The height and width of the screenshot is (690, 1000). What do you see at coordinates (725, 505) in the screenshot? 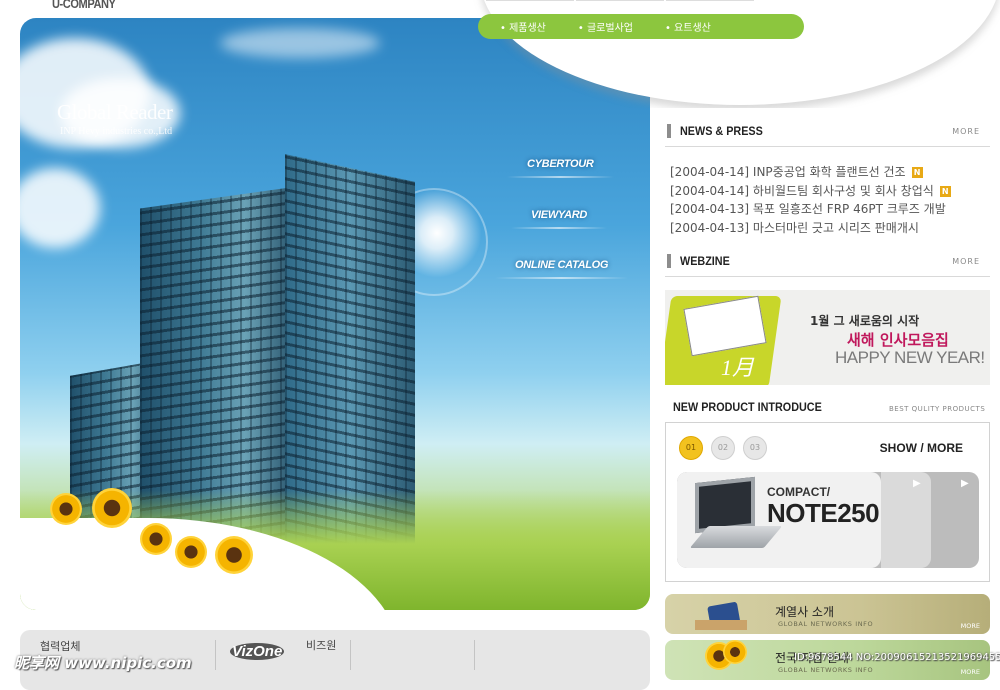
I see `laptop-icon` at bounding box center [725, 505].